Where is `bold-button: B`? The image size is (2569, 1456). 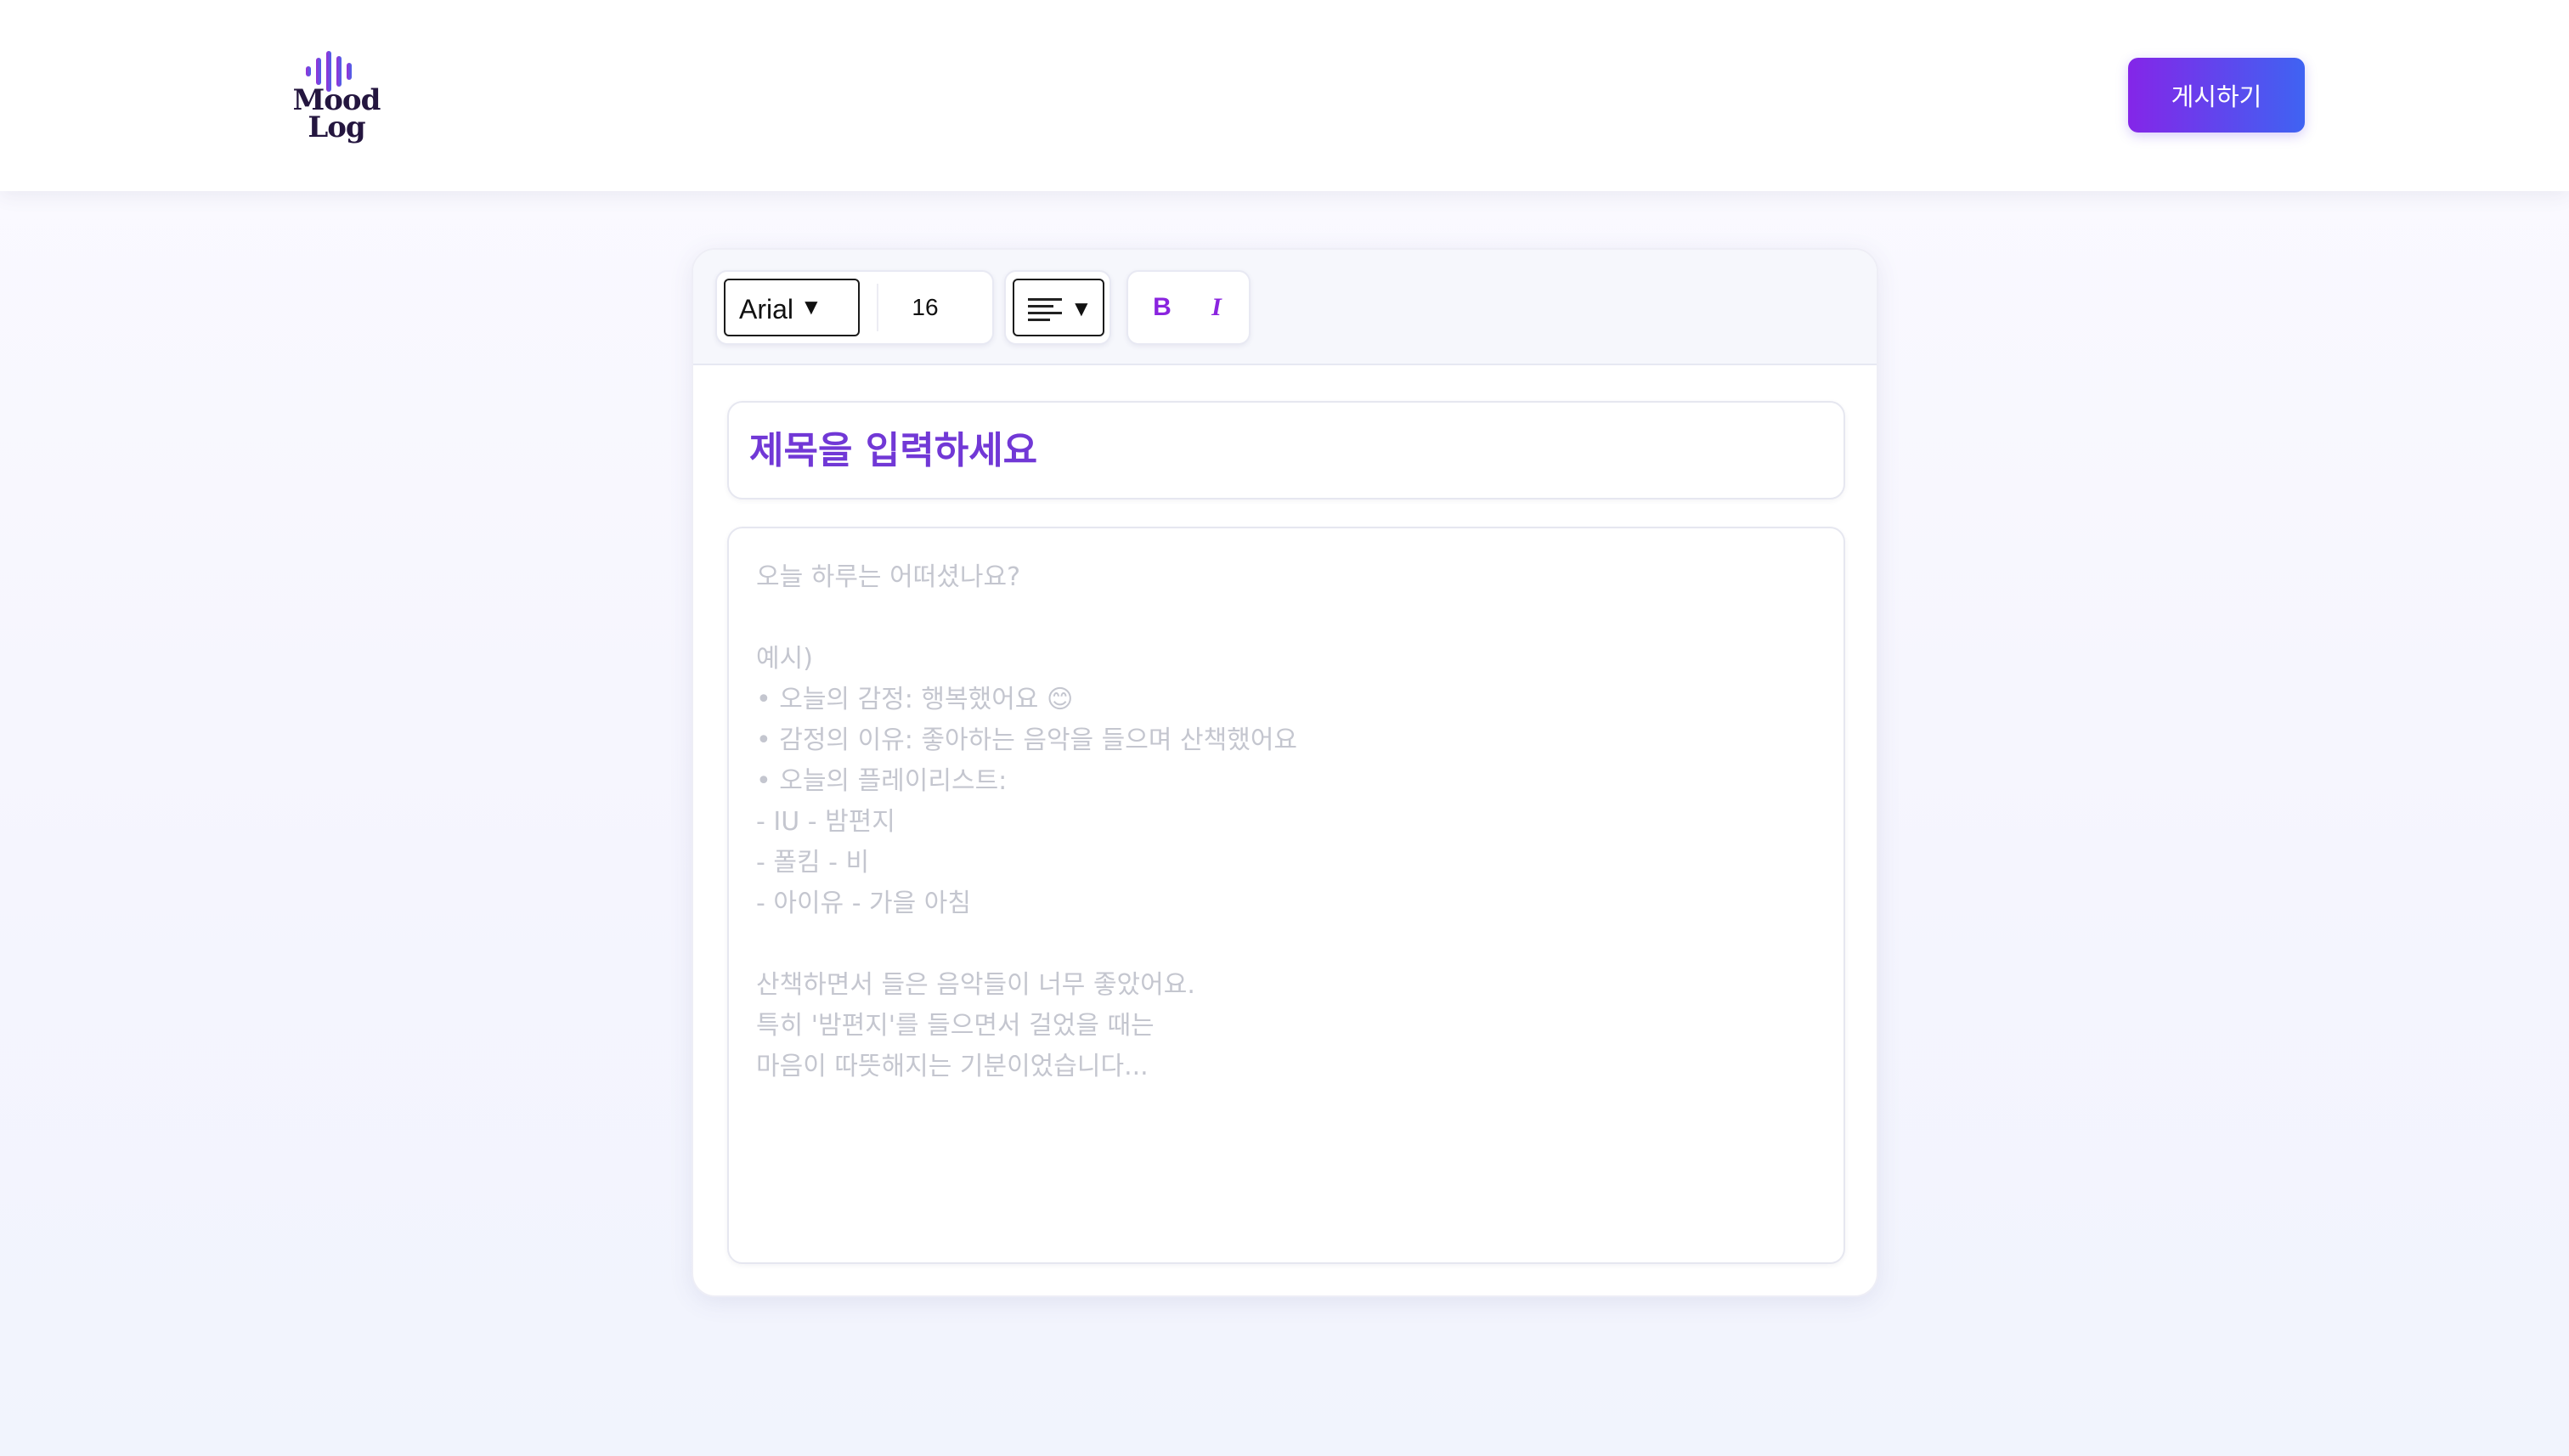
bold-button: B is located at coordinates (1162, 307).